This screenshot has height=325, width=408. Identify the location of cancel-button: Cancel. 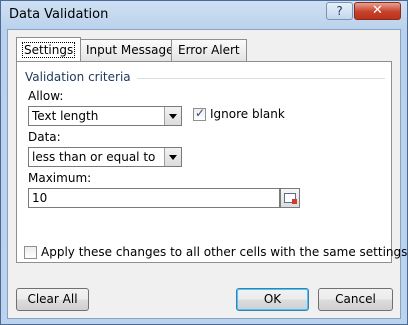
(355, 299).